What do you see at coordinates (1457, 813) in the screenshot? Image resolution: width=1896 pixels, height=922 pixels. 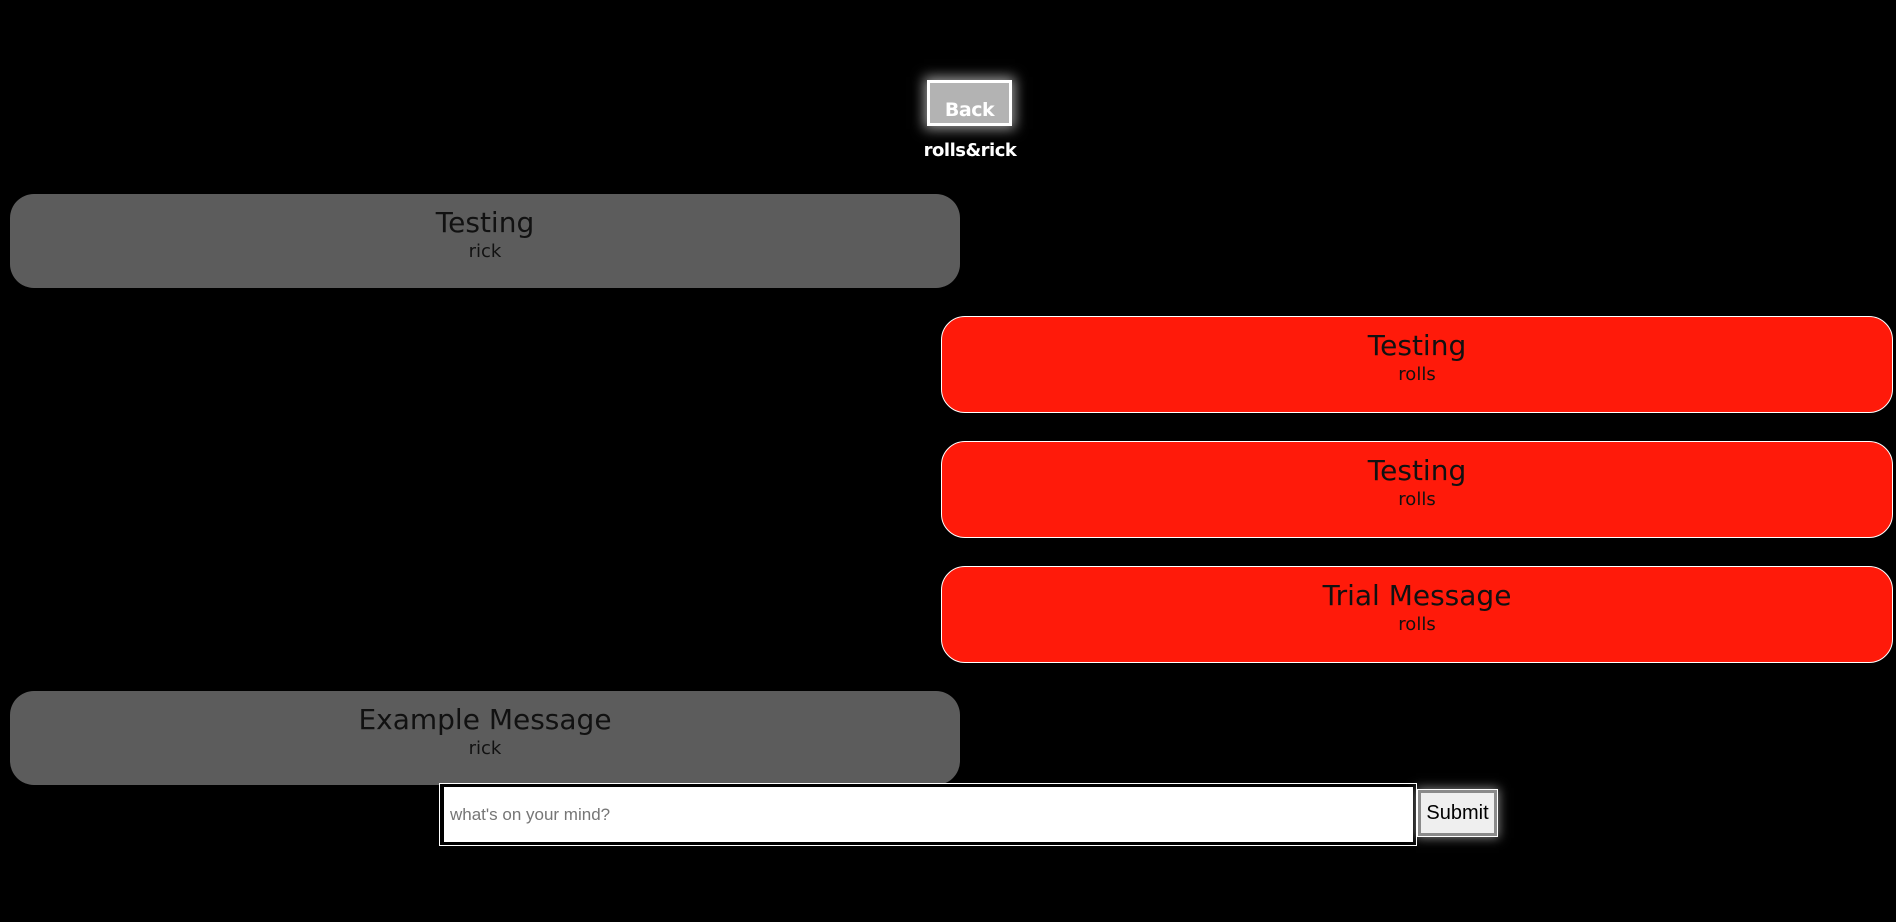 I see `submit-button: Submit` at bounding box center [1457, 813].